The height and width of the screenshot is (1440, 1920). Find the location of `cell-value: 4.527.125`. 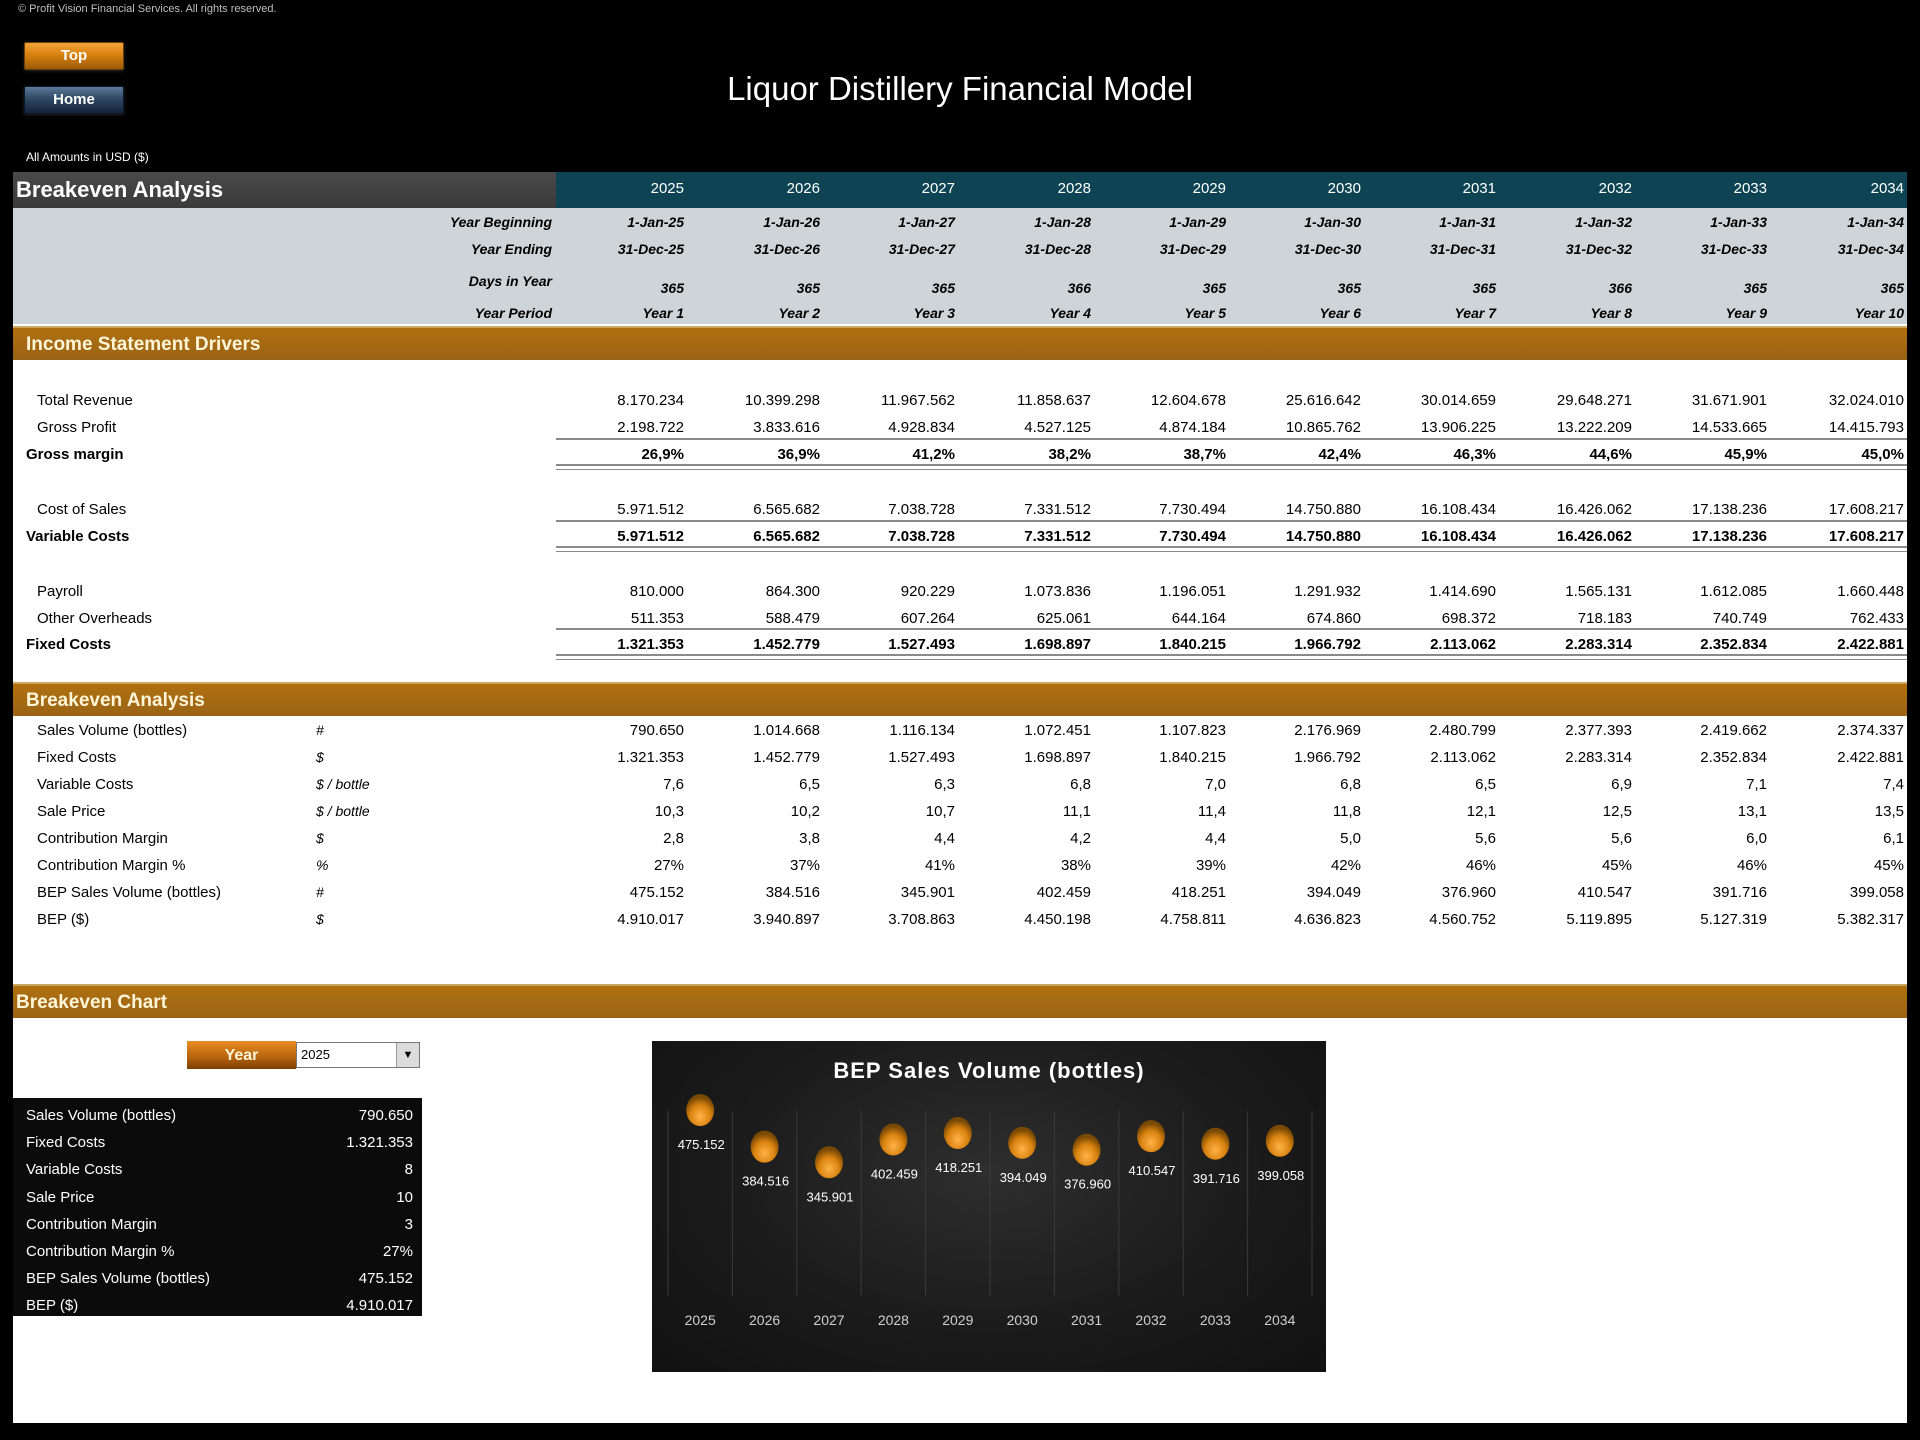

cell-value: 4.527.125 is located at coordinates (1057, 427).